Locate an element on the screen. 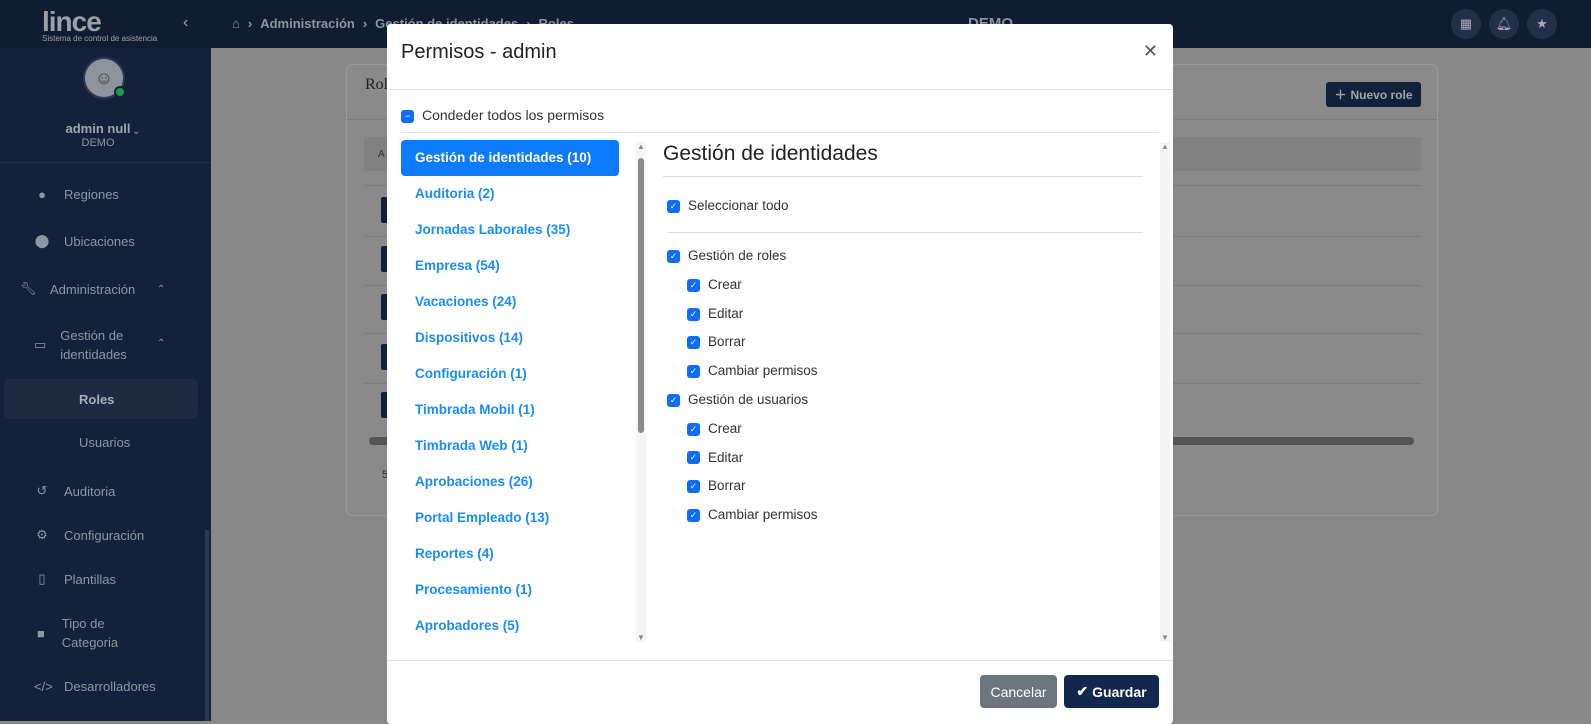 Image resolution: width=1591 pixels, height=724 pixels. sidebar-item-usuarios: Usuarios is located at coordinates (100, 442).